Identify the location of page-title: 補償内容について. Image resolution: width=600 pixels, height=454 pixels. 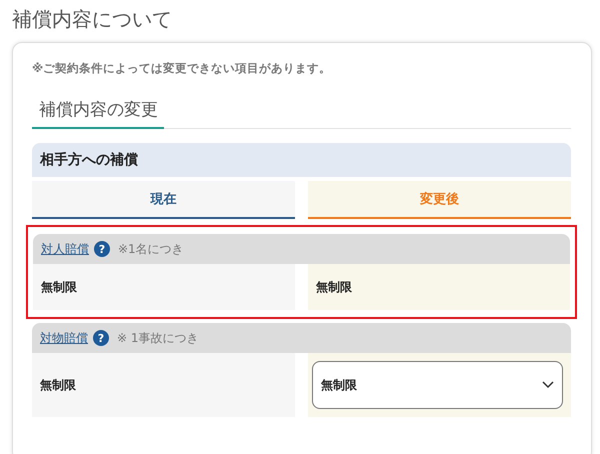
(92, 19).